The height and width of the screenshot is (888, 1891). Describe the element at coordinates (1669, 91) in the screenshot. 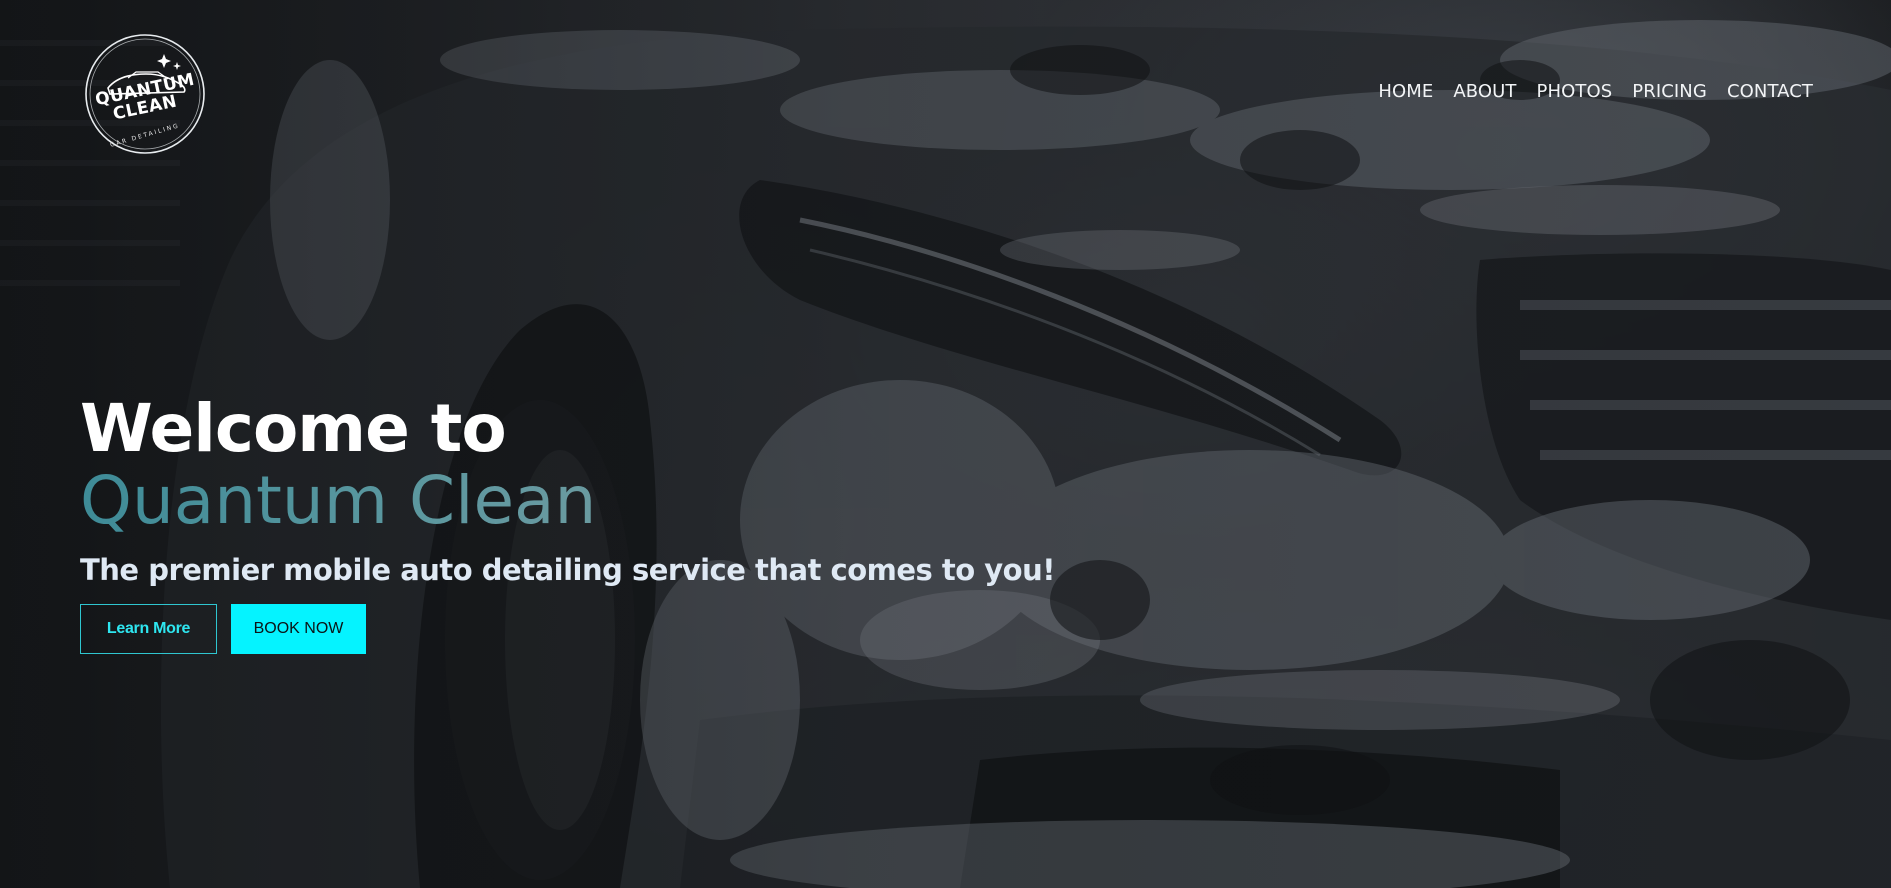

I see `nav-pricing: PRICING` at that location.